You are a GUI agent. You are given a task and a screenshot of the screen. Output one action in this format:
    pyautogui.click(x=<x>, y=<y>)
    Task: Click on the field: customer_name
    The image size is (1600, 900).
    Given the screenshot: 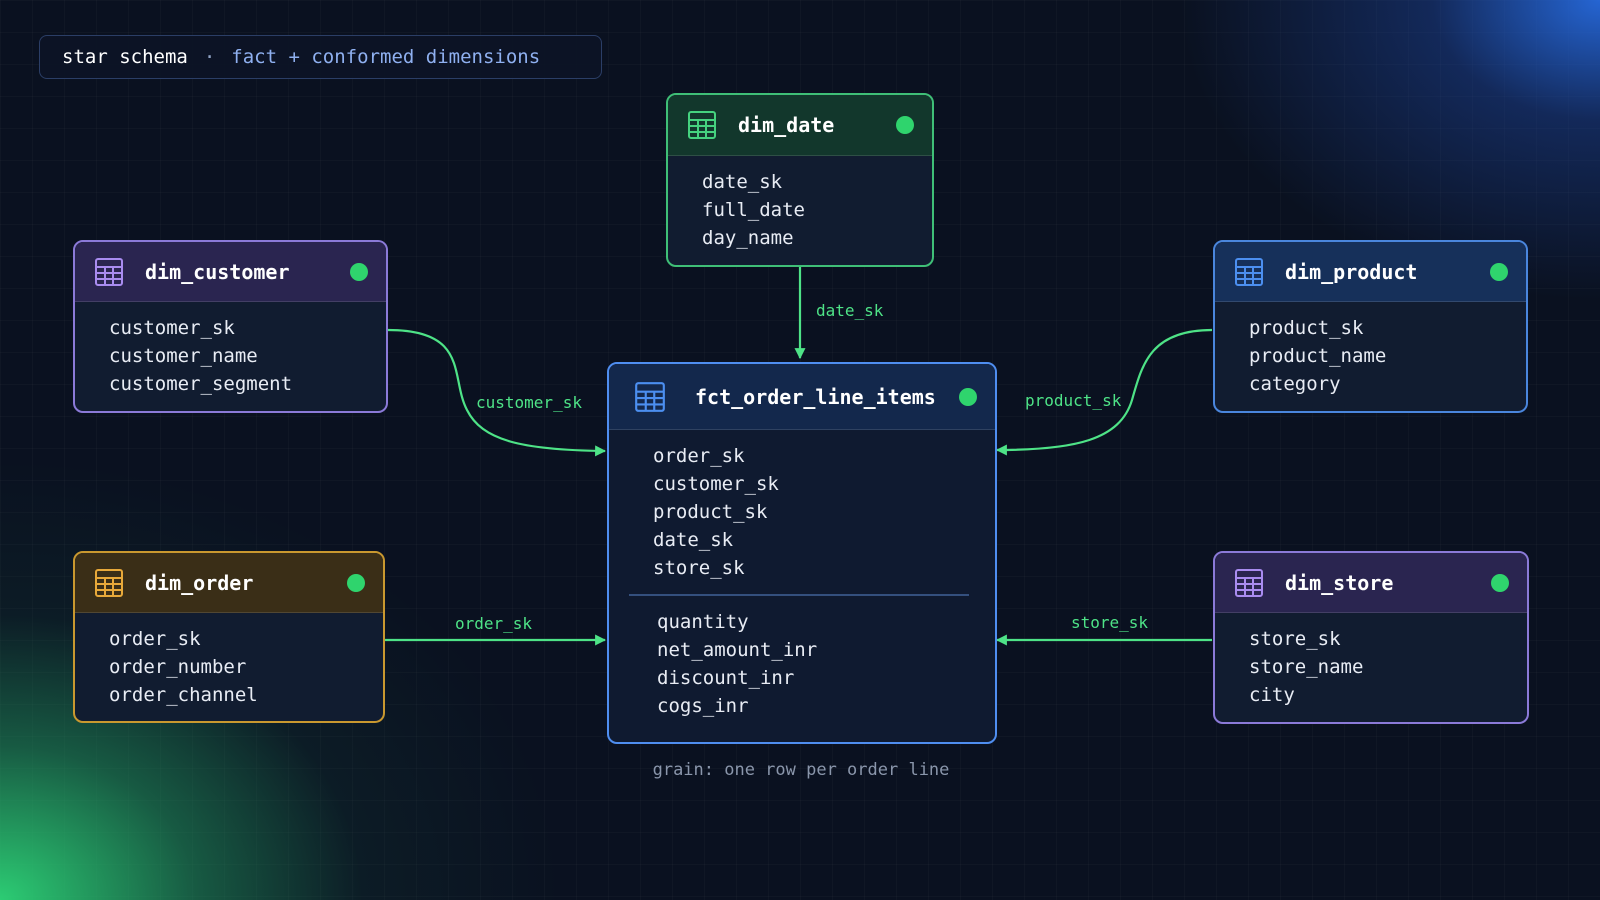 What is the action you would take?
    pyautogui.click(x=183, y=356)
    